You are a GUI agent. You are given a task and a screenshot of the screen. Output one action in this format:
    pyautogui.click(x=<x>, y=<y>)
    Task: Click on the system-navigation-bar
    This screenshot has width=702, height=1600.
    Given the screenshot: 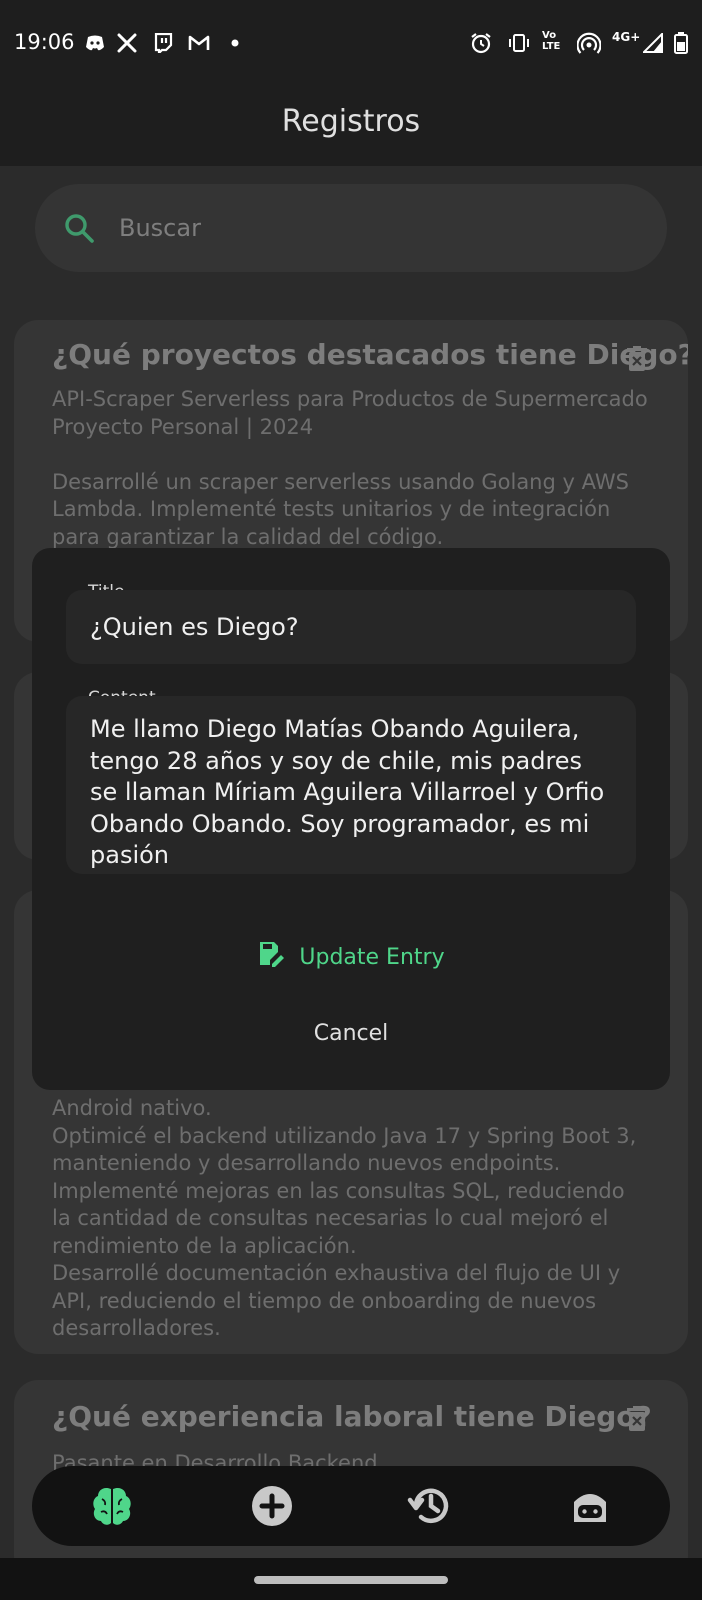 What is the action you would take?
    pyautogui.click(x=351, y=1579)
    